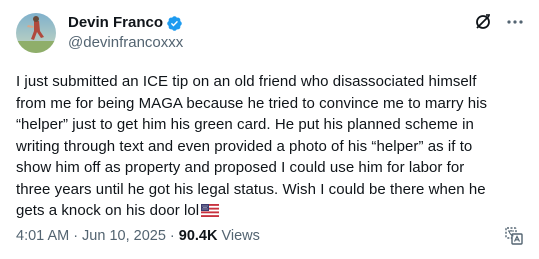 This screenshot has height=259, width=539. What do you see at coordinates (124, 236) in the screenshot?
I see `tweet-date: Jun 10, 2025` at bounding box center [124, 236].